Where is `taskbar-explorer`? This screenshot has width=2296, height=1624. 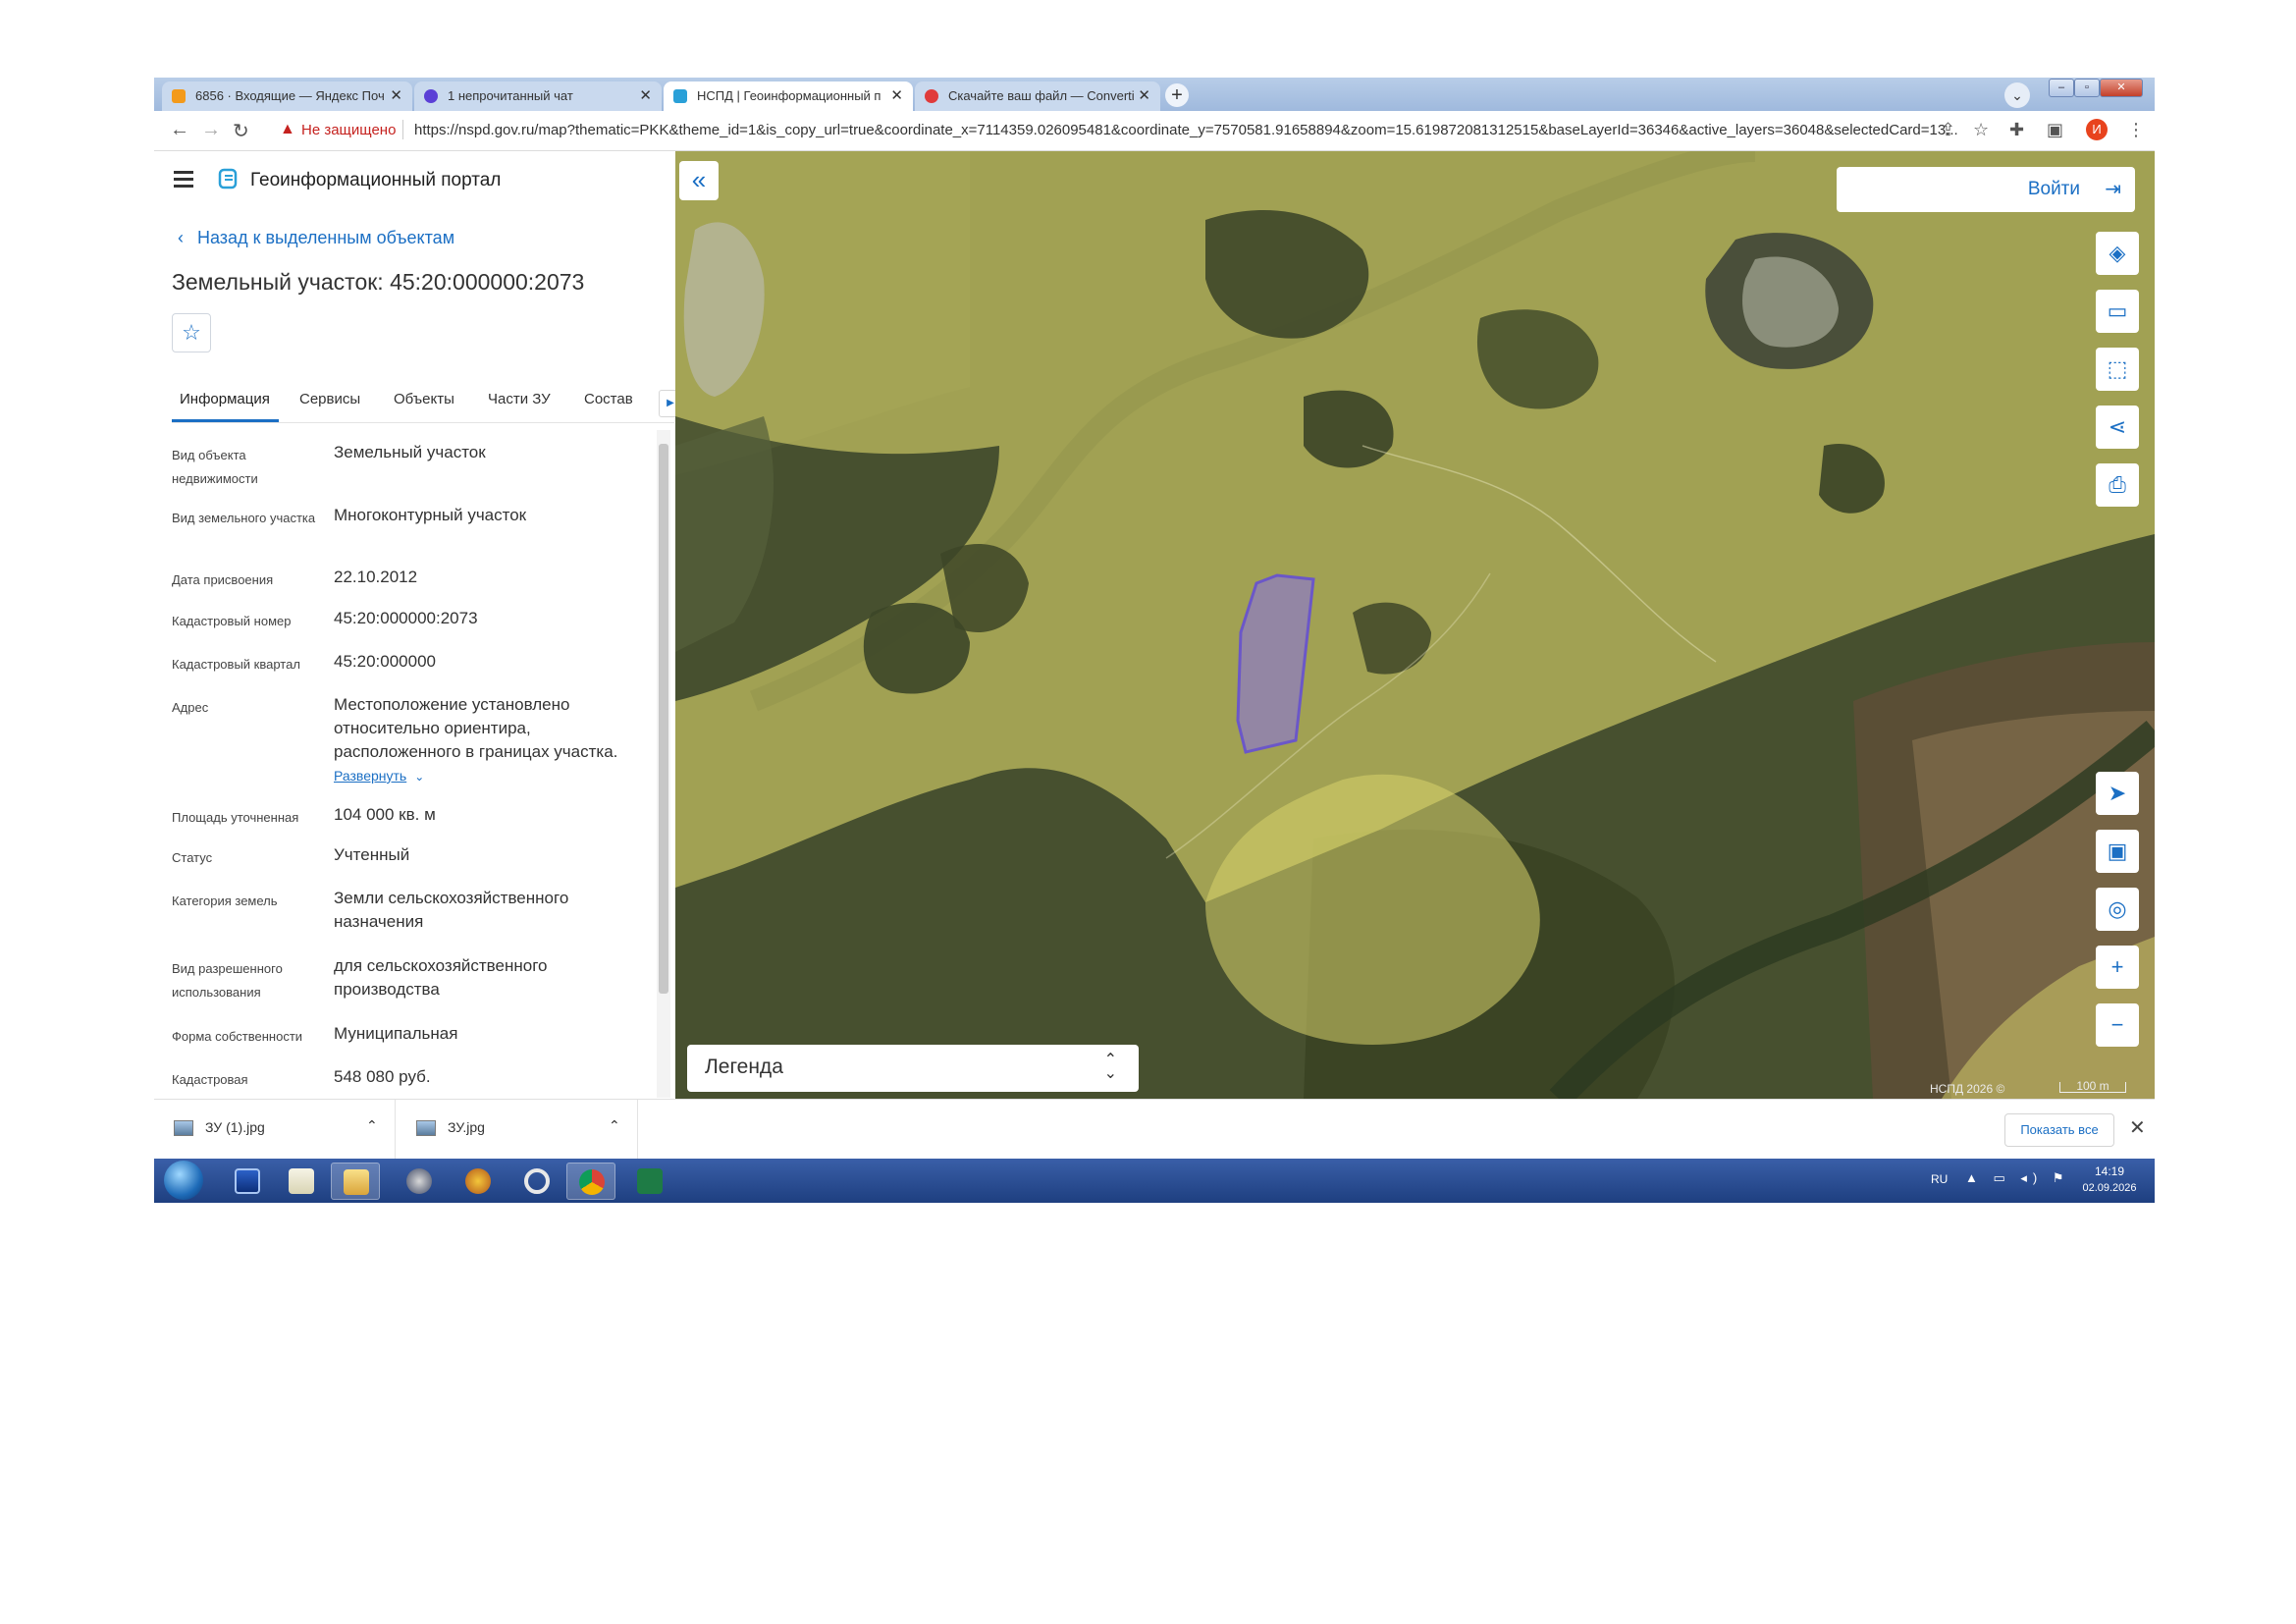
taskbar-explorer is located at coordinates (356, 1181).